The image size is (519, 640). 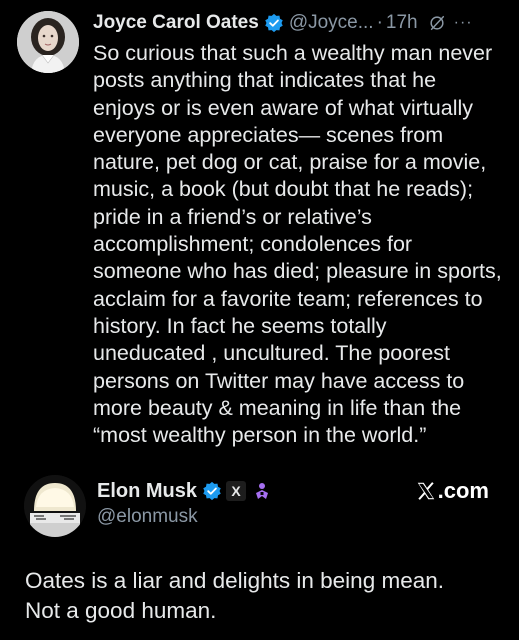 What do you see at coordinates (277, 407) in the screenshot?
I see `tweet-text-line: more beauty & meaning in life than the` at bounding box center [277, 407].